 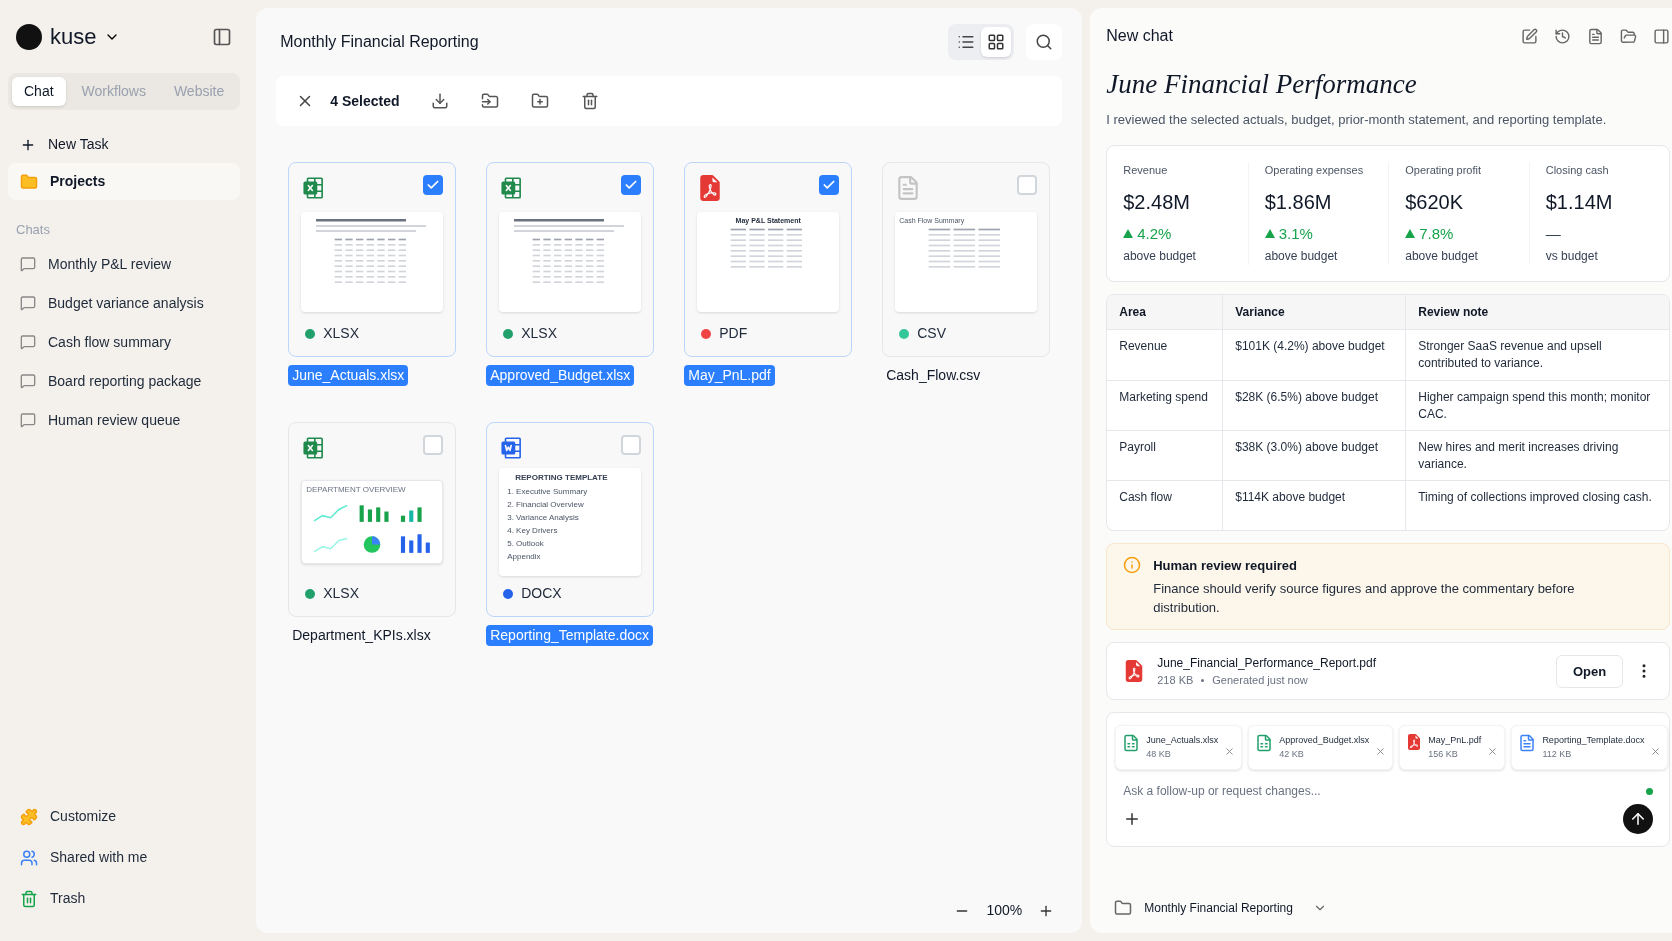 What do you see at coordinates (1260, 680) in the screenshot?
I see `report-status: Generated just now` at bounding box center [1260, 680].